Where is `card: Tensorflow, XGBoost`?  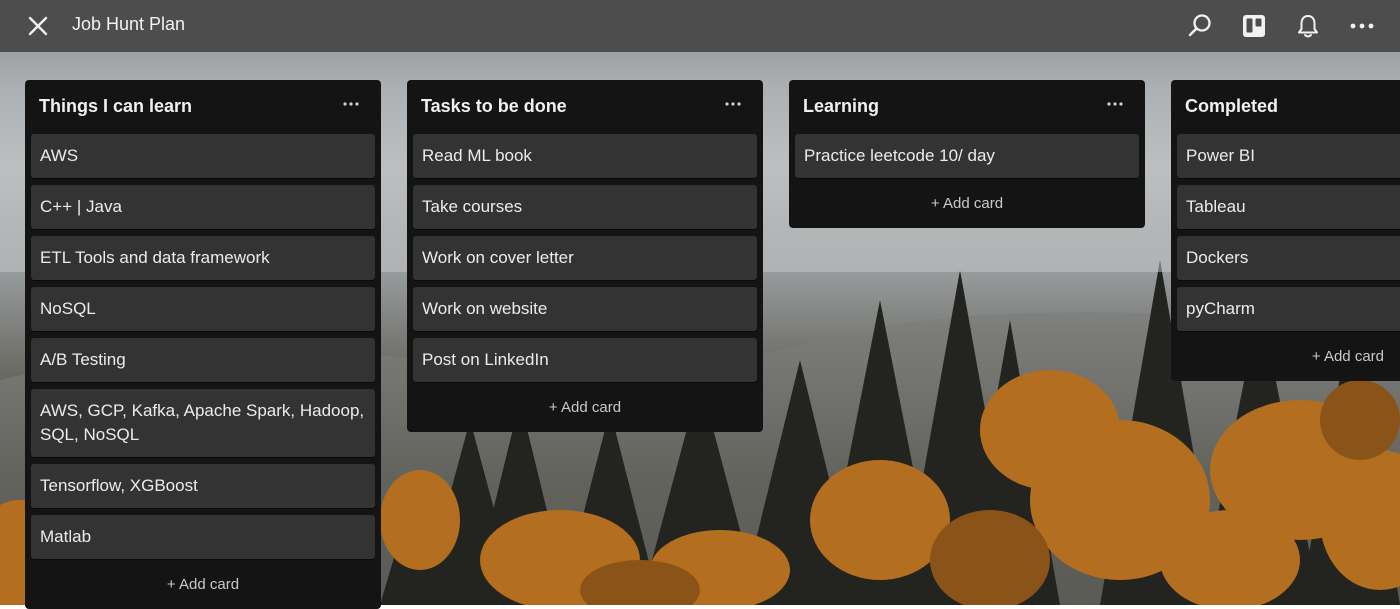 card: Tensorflow, XGBoost is located at coordinates (203, 486).